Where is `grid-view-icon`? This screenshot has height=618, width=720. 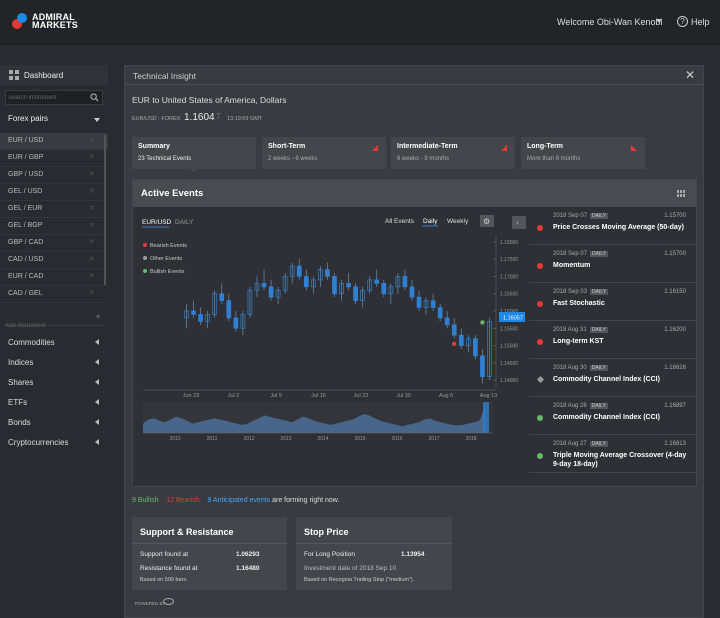
grid-view-icon is located at coordinates (681, 193).